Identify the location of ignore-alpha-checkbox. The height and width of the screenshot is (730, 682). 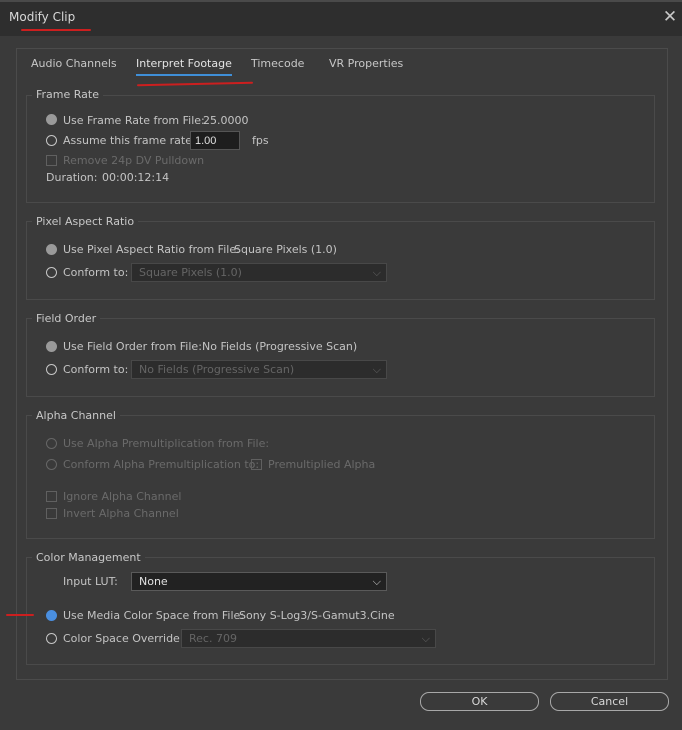
(51, 496).